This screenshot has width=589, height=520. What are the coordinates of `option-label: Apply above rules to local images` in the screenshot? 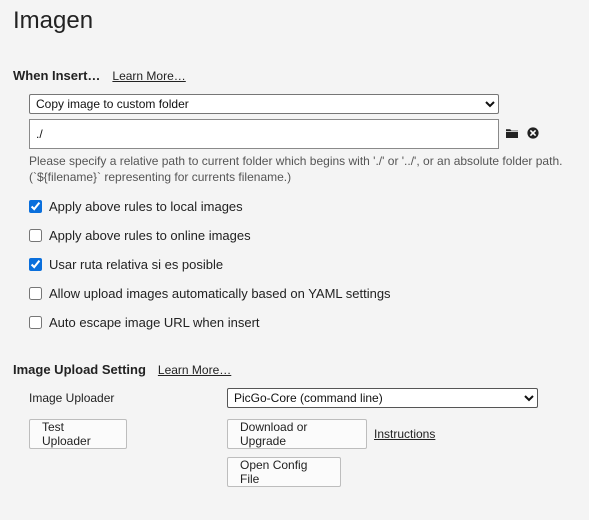 It's located at (146, 206).